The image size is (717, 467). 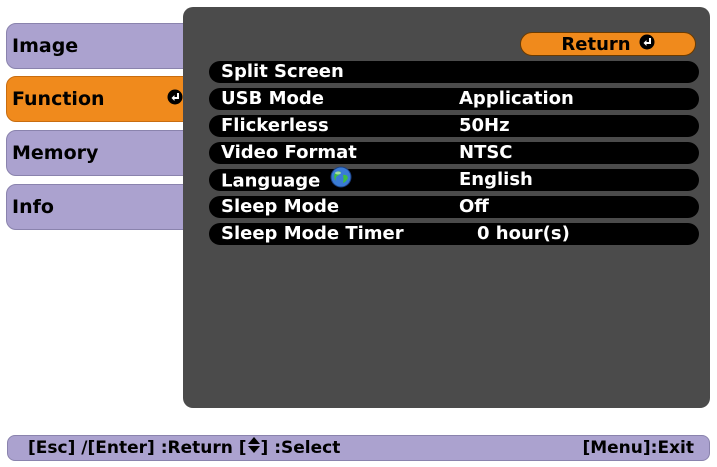 What do you see at coordinates (474, 206) in the screenshot?
I see `row-value: Off` at bounding box center [474, 206].